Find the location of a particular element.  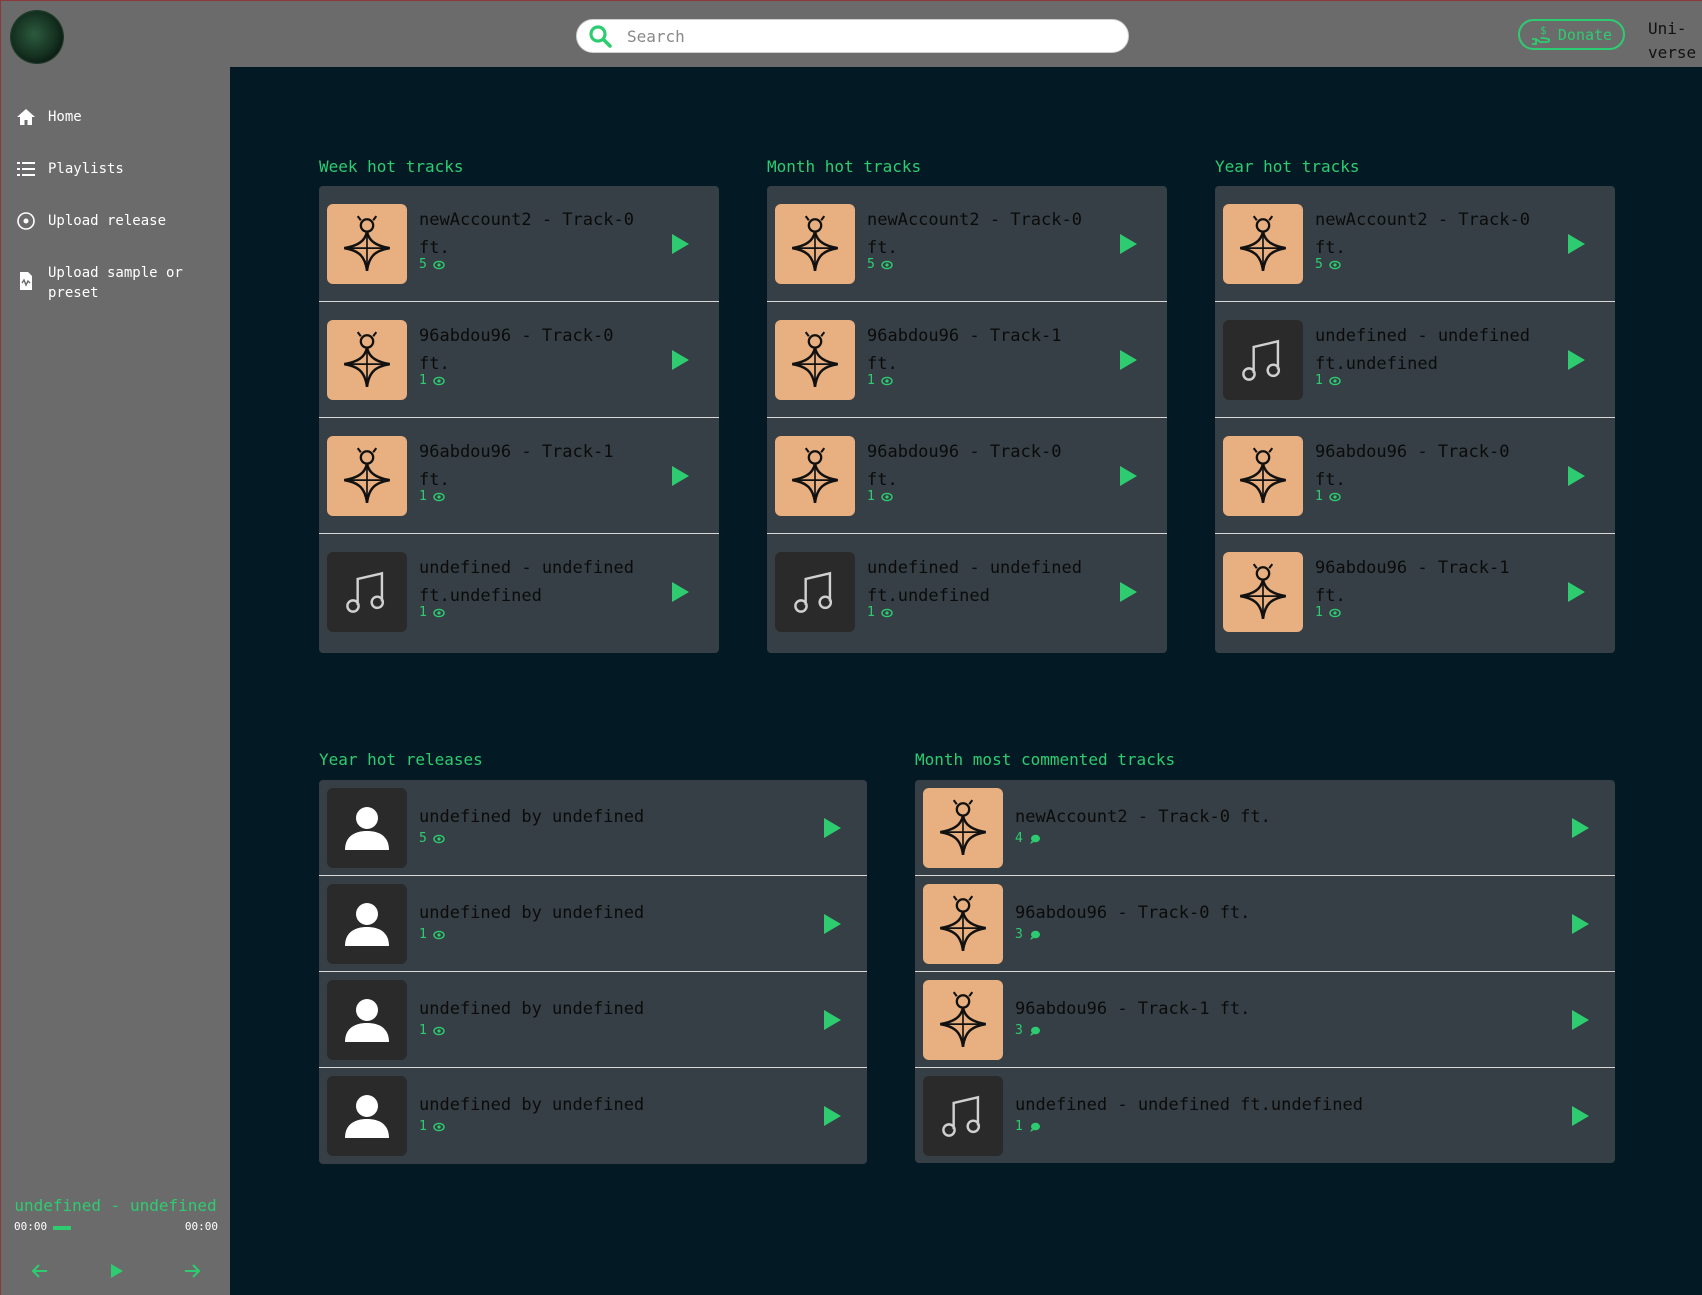

player-progress-bar is located at coordinates (62, 1228).